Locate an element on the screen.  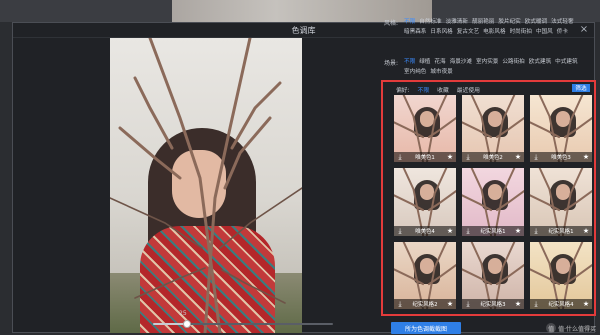
filter-chip: 自然标准 is located at coordinates (430, 22).